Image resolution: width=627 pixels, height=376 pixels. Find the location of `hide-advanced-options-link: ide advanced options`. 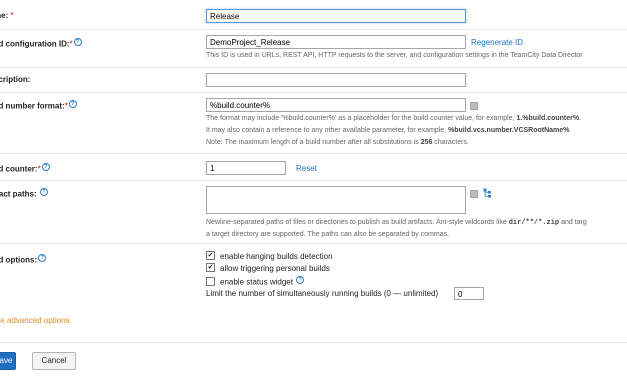

hide-advanced-options-link: ide advanced options is located at coordinates (35, 320).